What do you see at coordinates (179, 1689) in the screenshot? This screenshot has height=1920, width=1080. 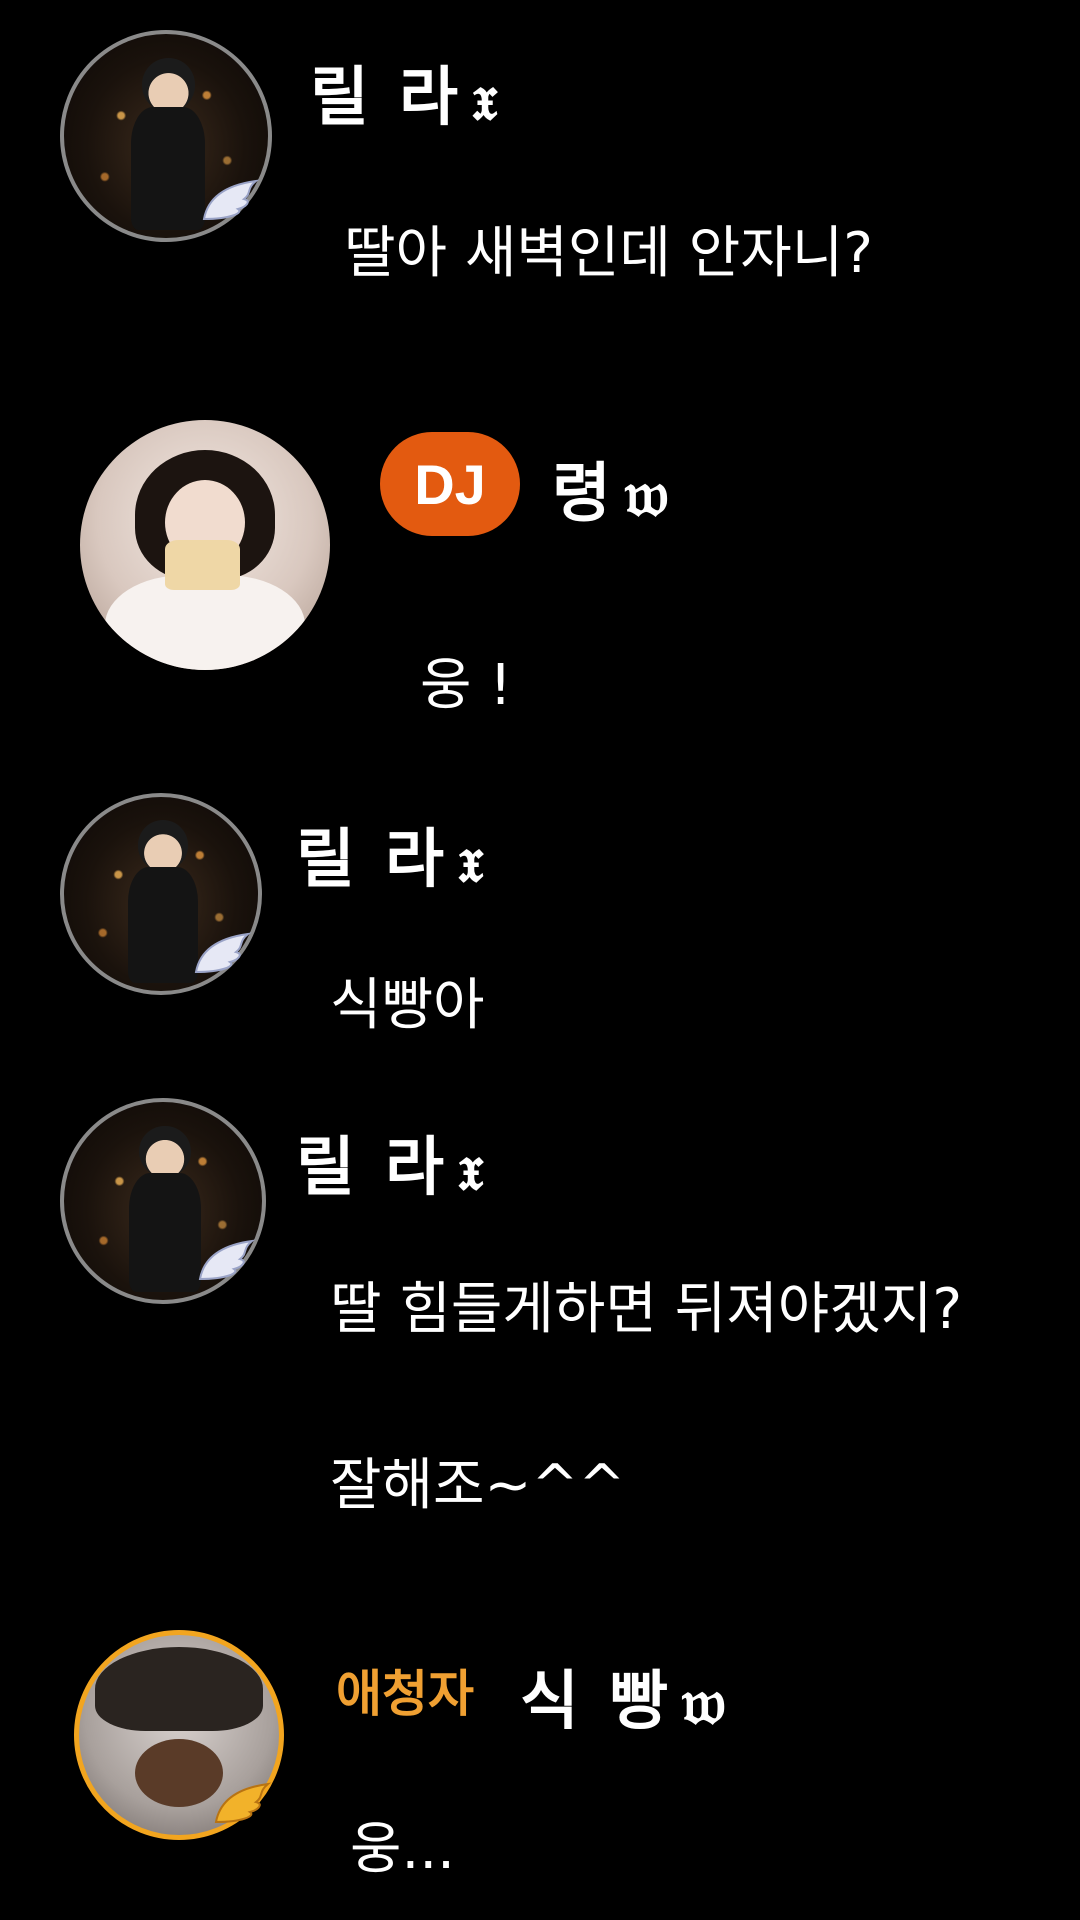 I see `avatar-hair` at bounding box center [179, 1689].